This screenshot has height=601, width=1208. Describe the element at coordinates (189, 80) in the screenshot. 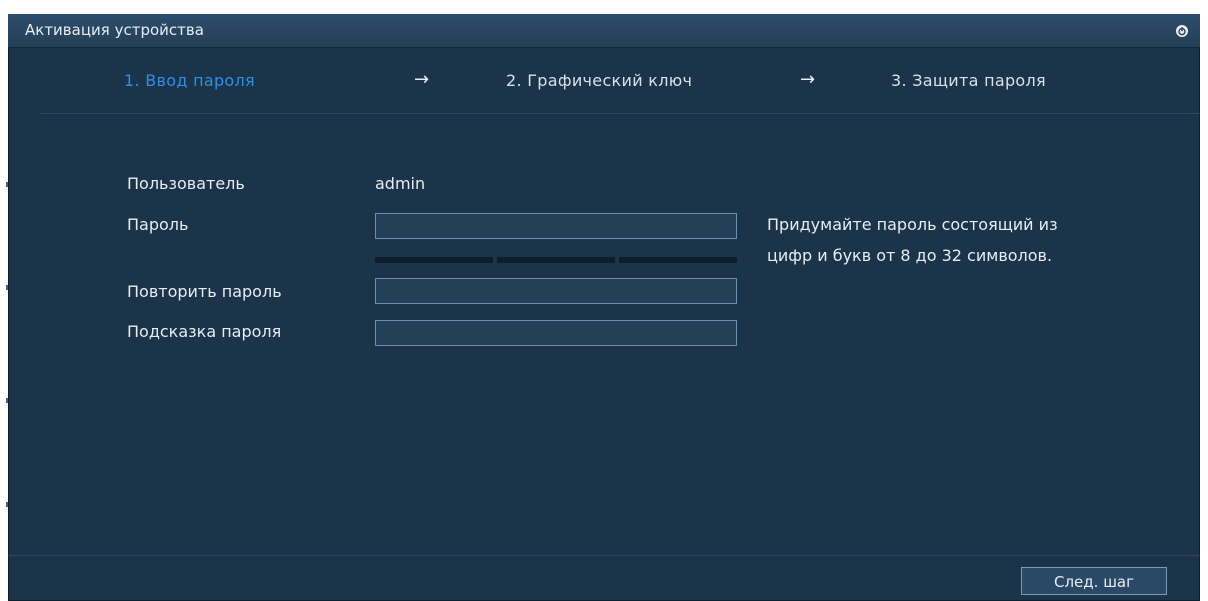

I see `step-enter-password: 1. Ввод пароля` at that location.